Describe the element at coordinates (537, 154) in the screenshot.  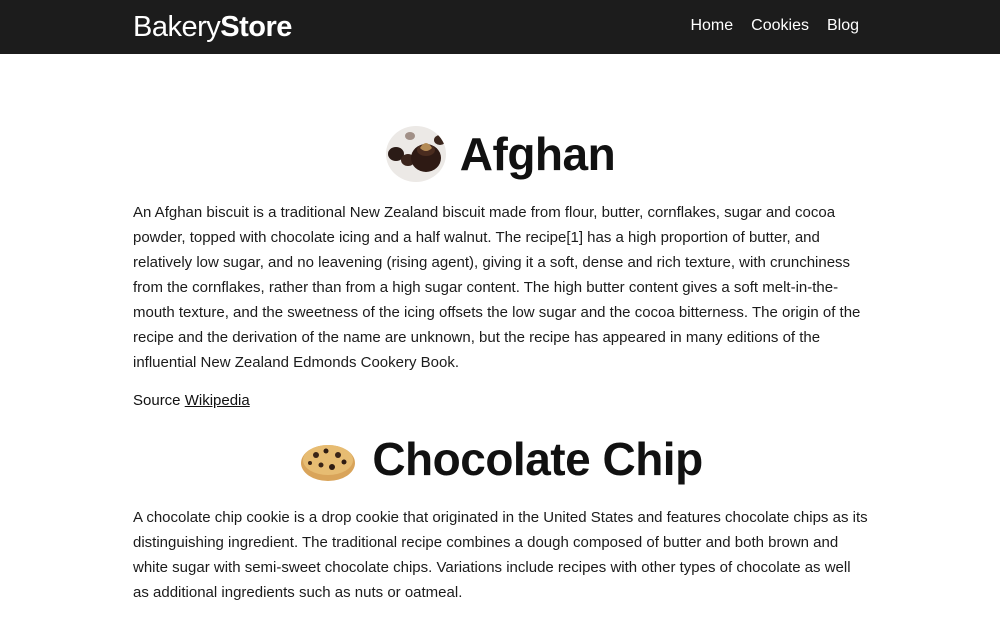
I see `article-title: Afghan` at that location.